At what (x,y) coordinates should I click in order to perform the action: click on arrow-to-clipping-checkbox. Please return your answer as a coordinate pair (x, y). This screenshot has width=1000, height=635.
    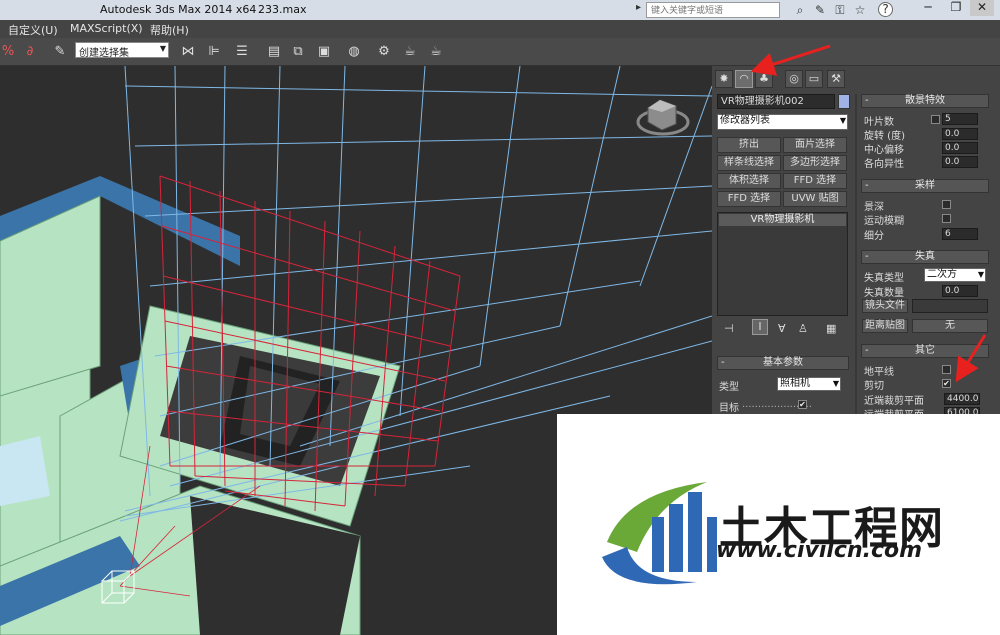
    Looking at the image, I should click on (971, 358).